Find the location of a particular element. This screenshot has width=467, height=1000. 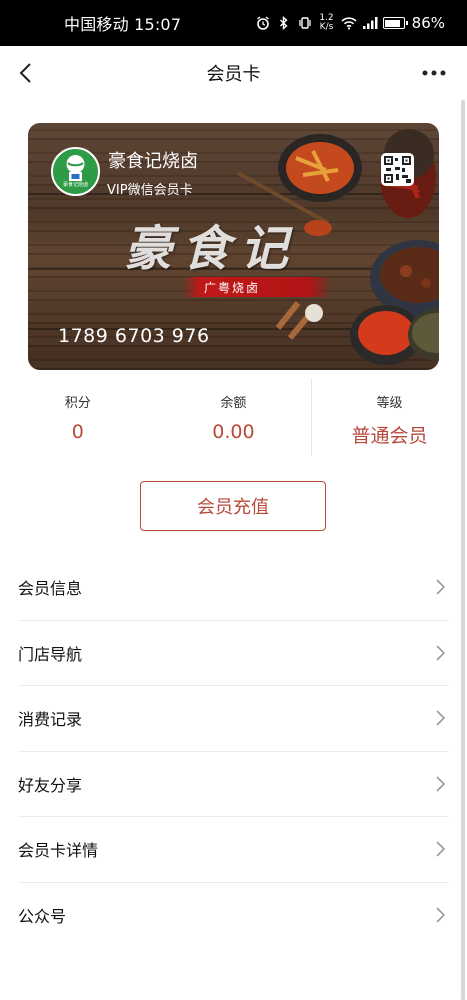

menu-item-label: 会员卡详情 is located at coordinates (58, 851).